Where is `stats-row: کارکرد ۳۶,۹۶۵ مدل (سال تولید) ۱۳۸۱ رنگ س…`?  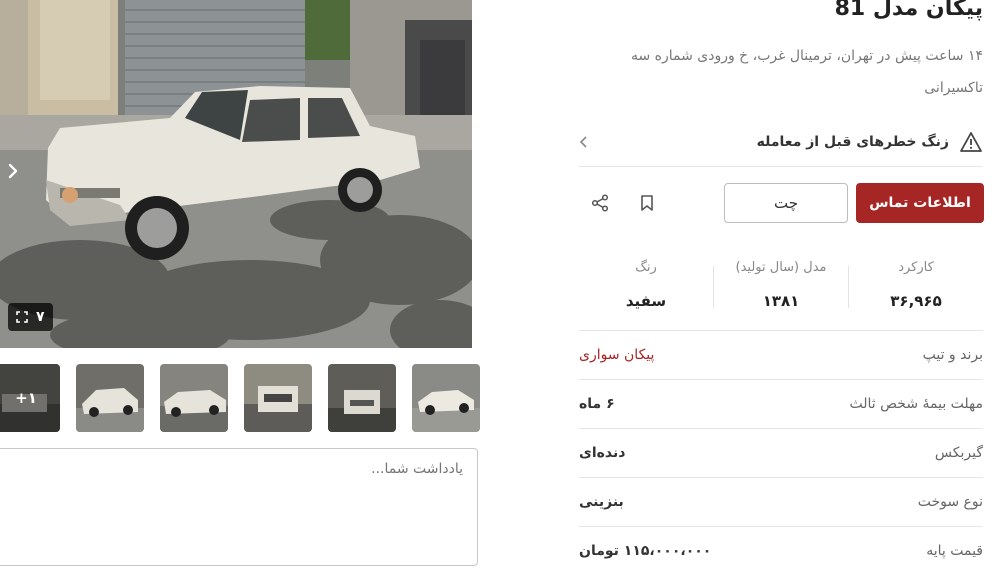
stats-row: کارکرد ۳۶,۹۶۵ مدل (سال تولید) ۱۳۸۱ رنگ س… is located at coordinates (781, 283).